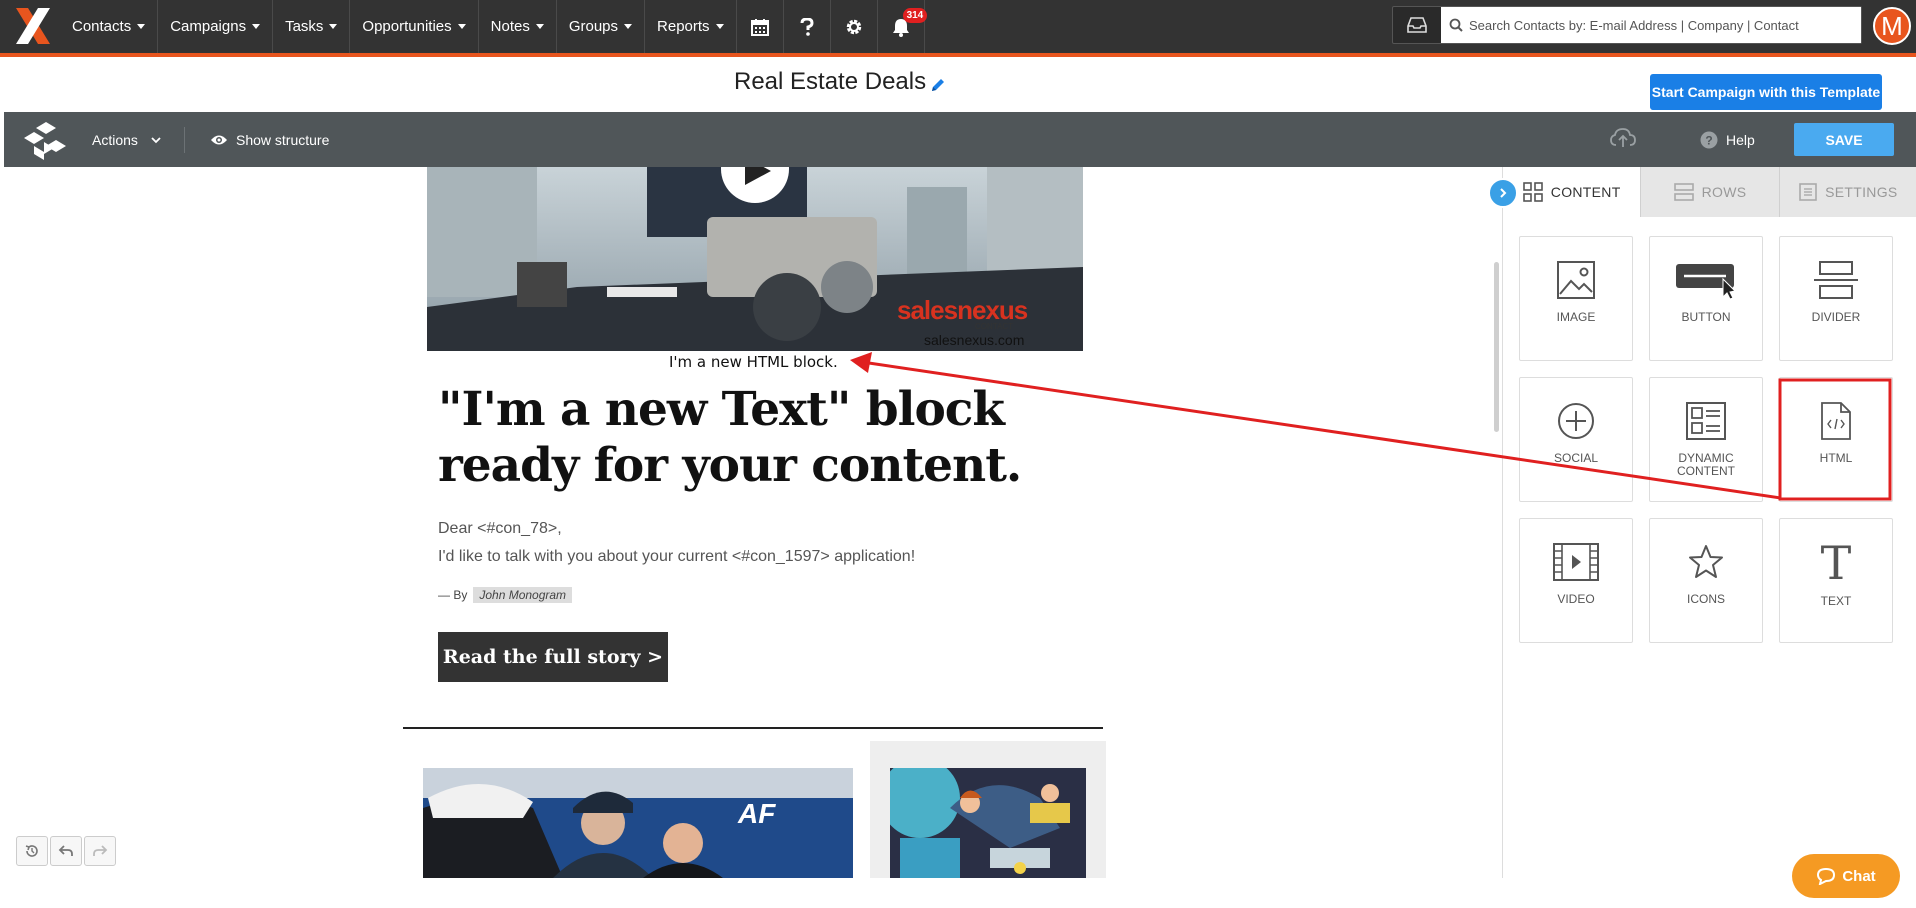 The image size is (1916, 908). I want to click on nav-opportunities: Opportunities, so click(414, 26).